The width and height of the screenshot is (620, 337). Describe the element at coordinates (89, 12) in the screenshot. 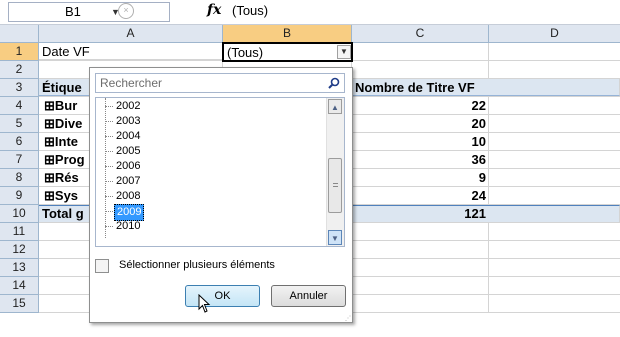

I see `name-box: B1 ▼` at that location.